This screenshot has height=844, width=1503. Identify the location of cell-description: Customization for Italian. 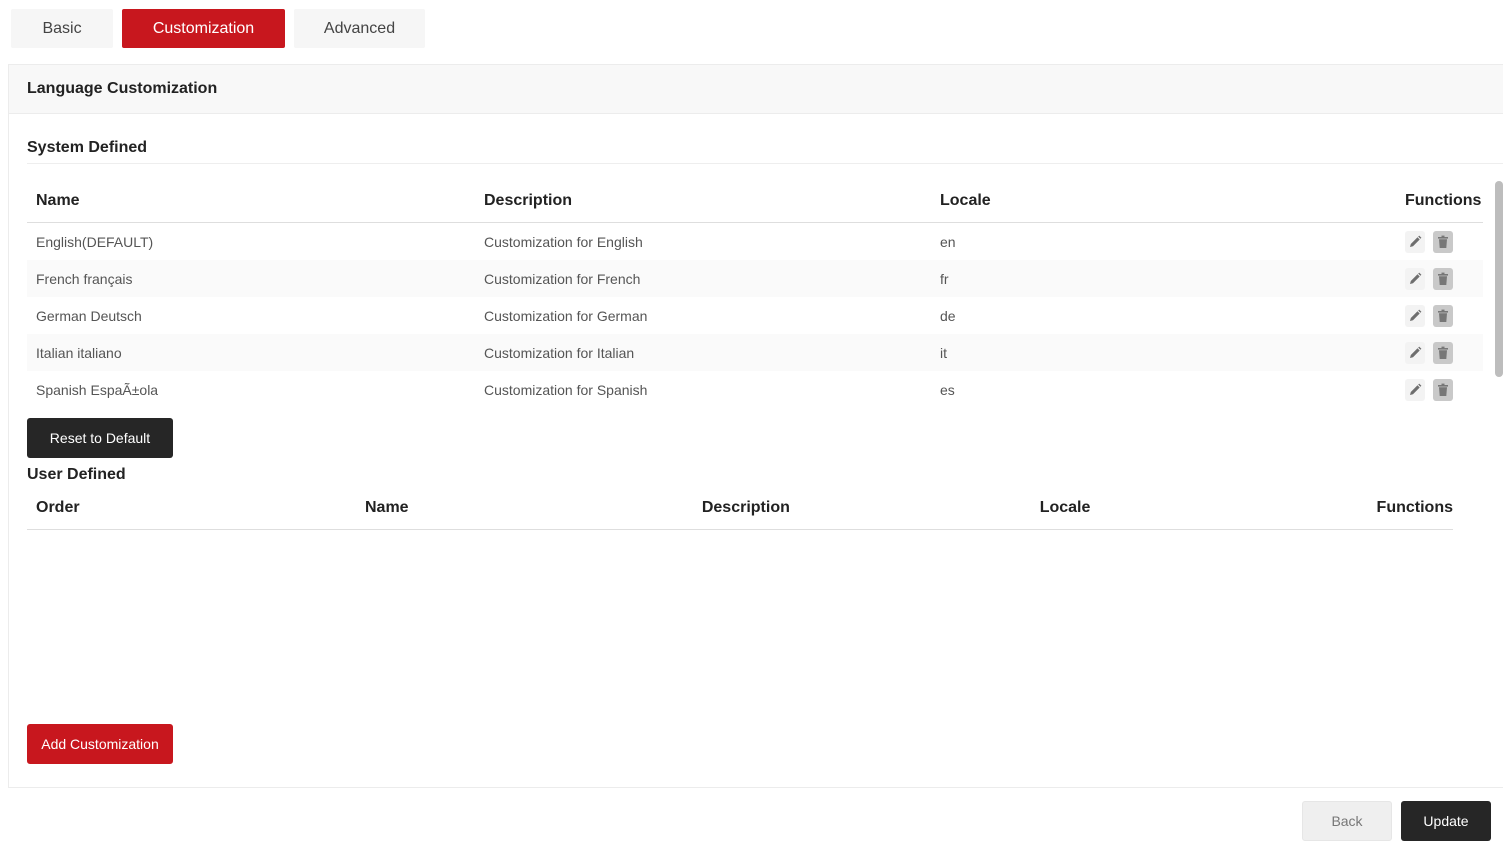
(559, 352).